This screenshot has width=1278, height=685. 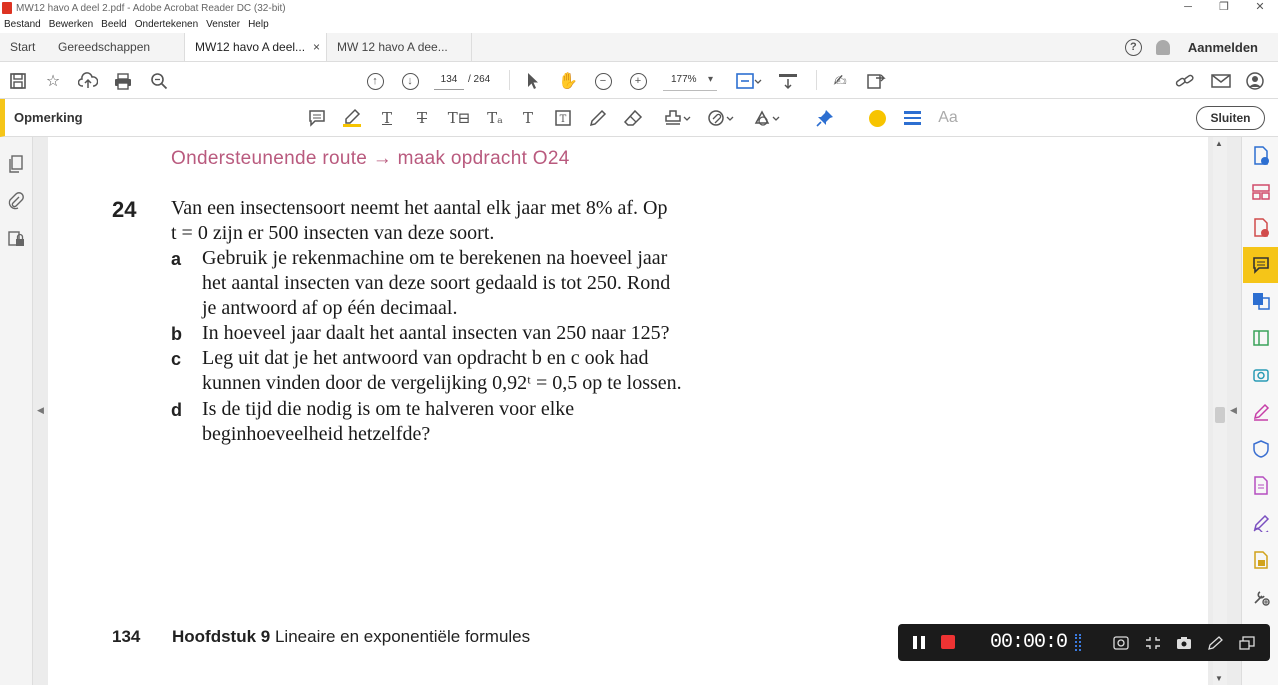 What do you see at coordinates (563, 118) in the screenshot?
I see `text-box-icon: T` at bounding box center [563, 118].